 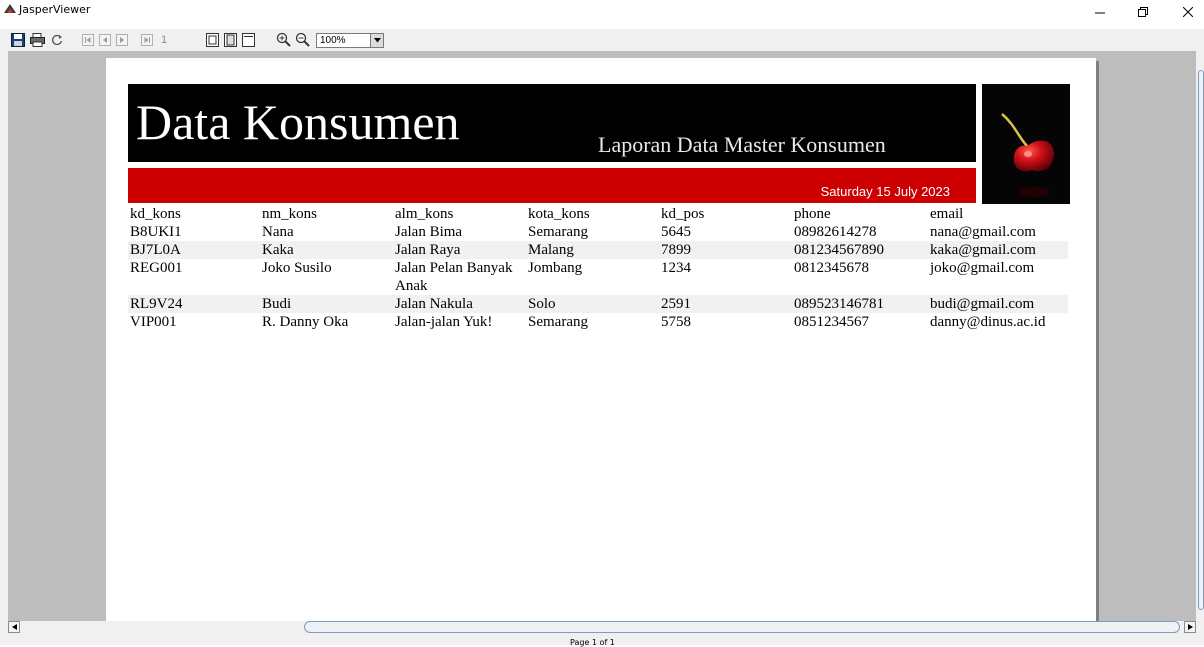 What do you see at coordinates (454, 277) in the screenshot?
I see `table-cell: Jalan Pelan Banyak Anak` at bounding box center [454, 277].